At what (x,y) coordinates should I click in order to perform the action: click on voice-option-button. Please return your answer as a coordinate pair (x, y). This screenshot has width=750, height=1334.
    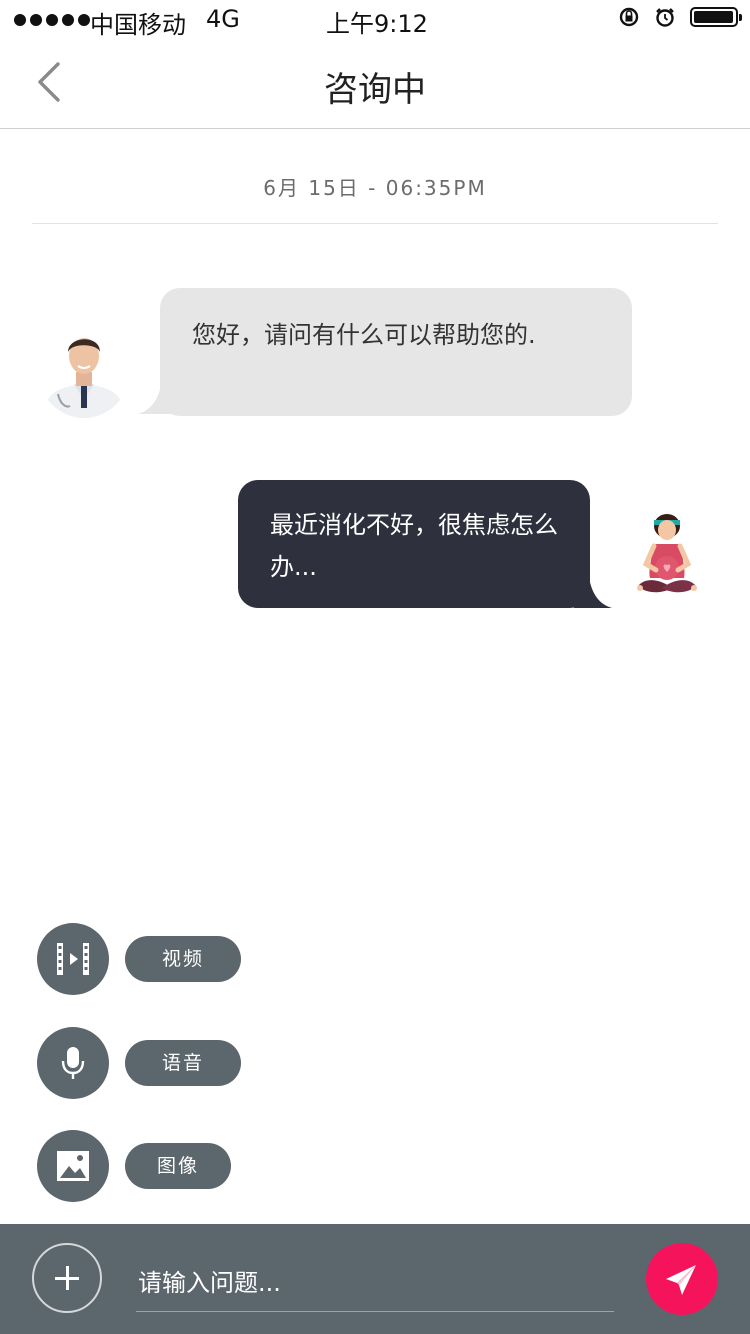
    Looking at the image, I should click on (73, 1063).